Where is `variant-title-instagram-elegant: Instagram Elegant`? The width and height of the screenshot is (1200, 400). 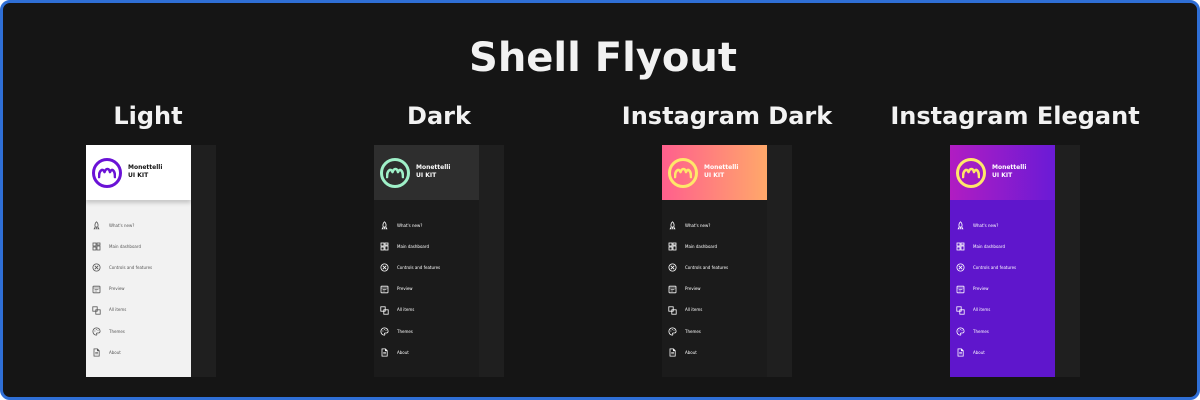 variant-title-instagram-elegant: Instagram Elegant is located at coordinates (1015, 116).